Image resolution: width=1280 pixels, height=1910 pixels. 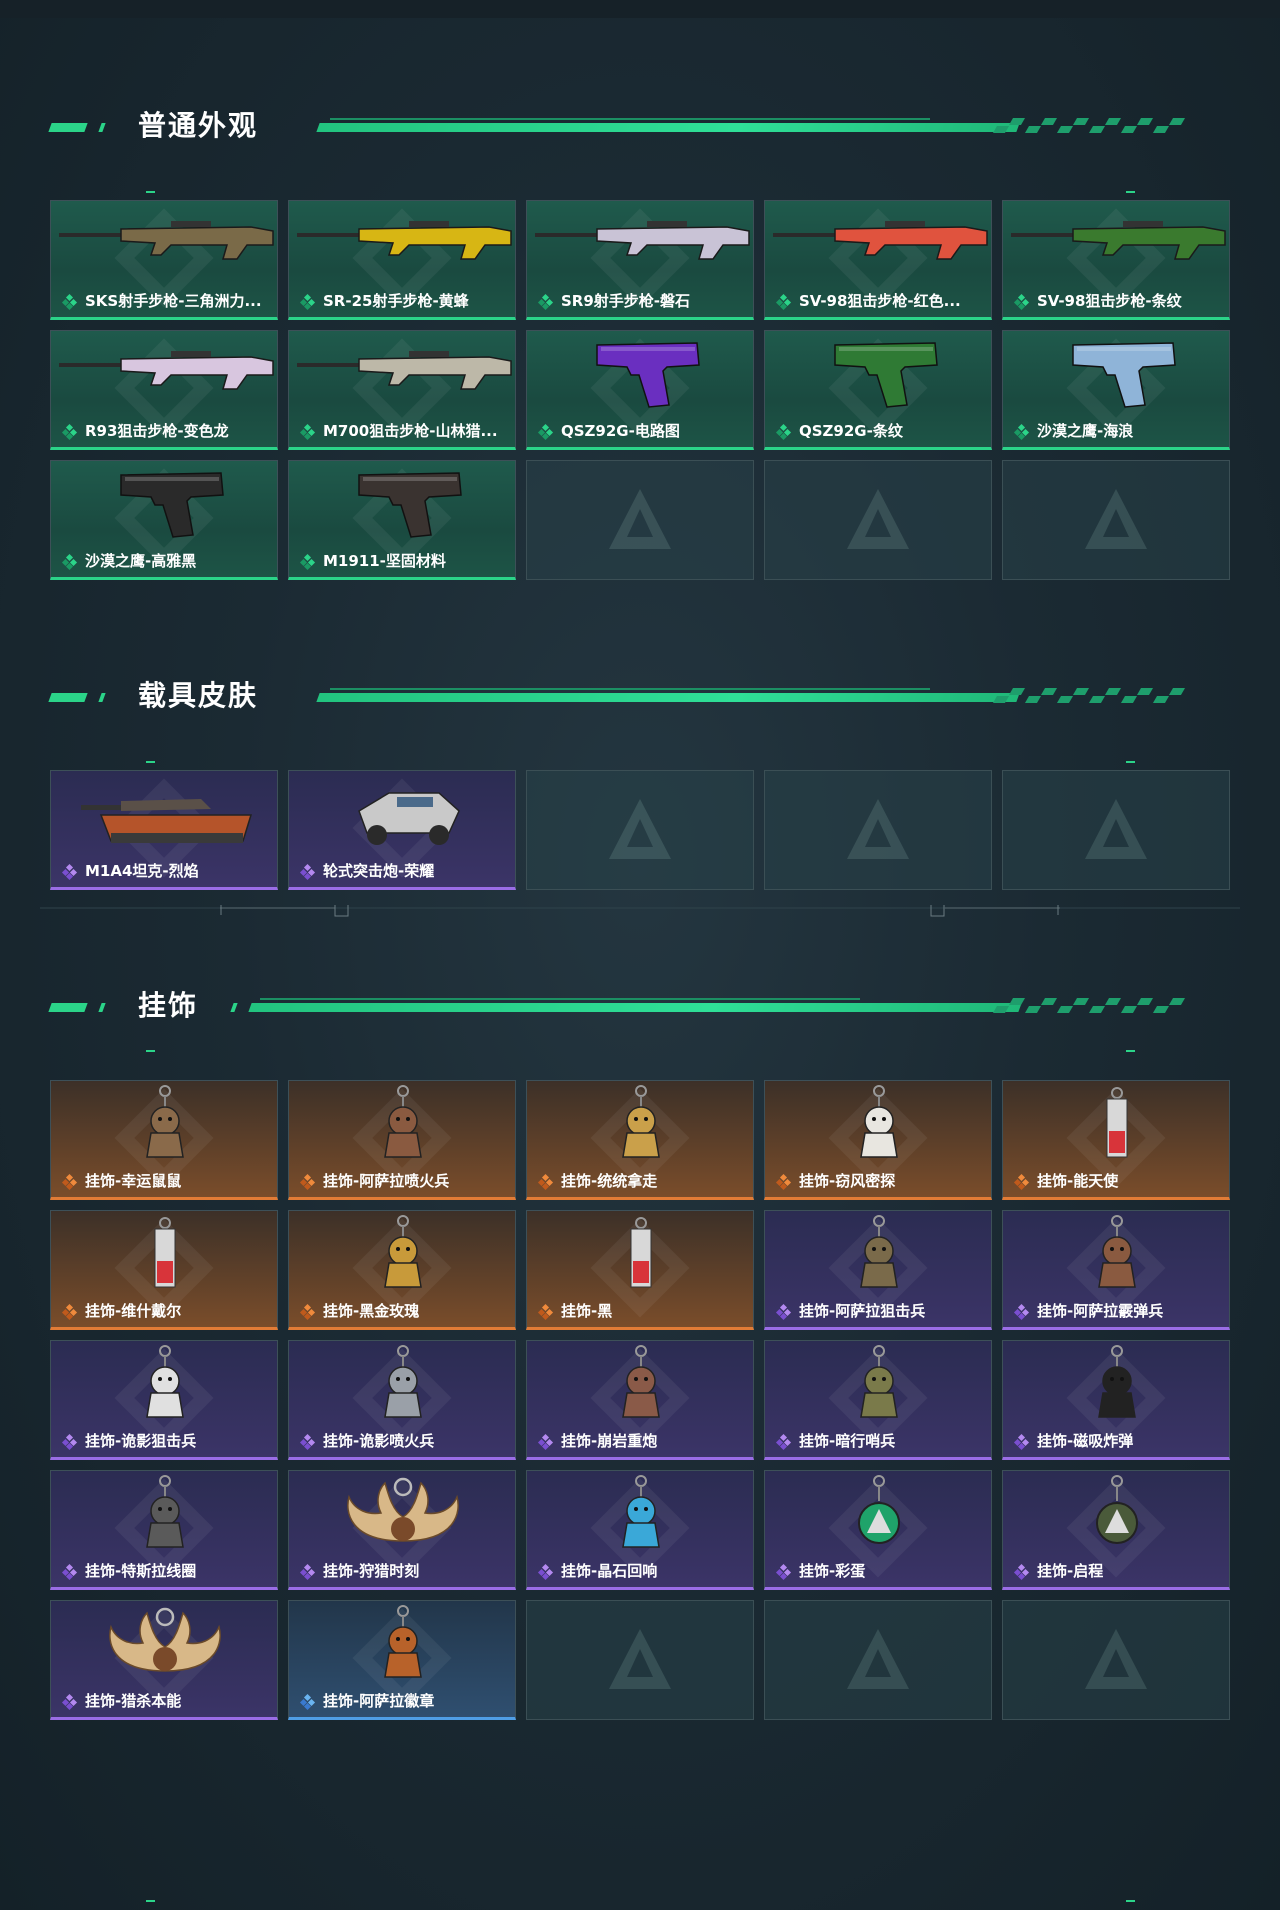 I want to click on item-label: 挂饰-崩岩重炮, so click(x=609, y=1441).